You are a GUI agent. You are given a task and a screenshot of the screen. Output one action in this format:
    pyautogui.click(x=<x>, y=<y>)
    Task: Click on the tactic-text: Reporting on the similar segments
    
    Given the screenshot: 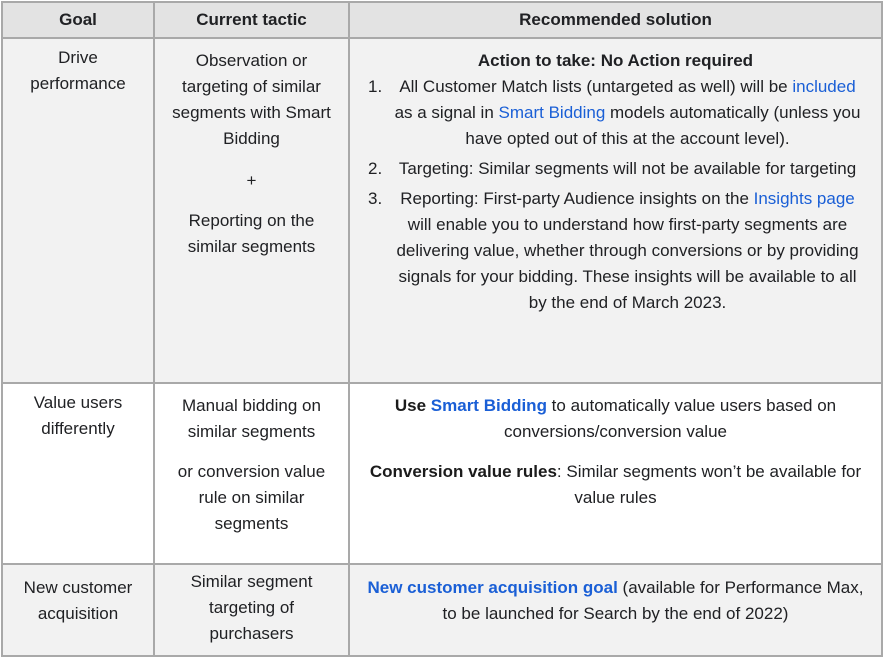 What is the action you would take?
    pyautogui.click(x=251, y=233)
    